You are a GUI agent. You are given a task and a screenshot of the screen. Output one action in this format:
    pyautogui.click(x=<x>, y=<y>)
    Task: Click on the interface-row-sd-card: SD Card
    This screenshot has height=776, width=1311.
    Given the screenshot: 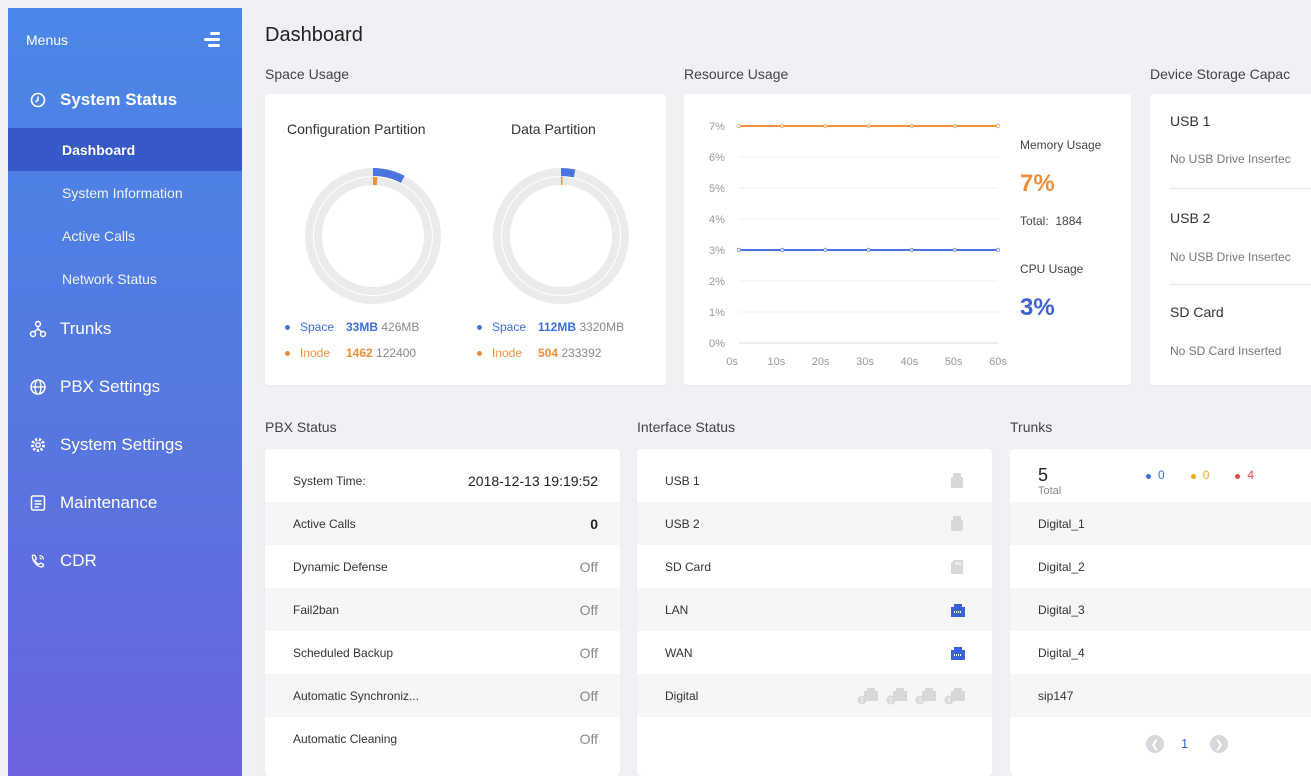 What is the action you would take?
    pyautogui.click(x=814, y=566)
    